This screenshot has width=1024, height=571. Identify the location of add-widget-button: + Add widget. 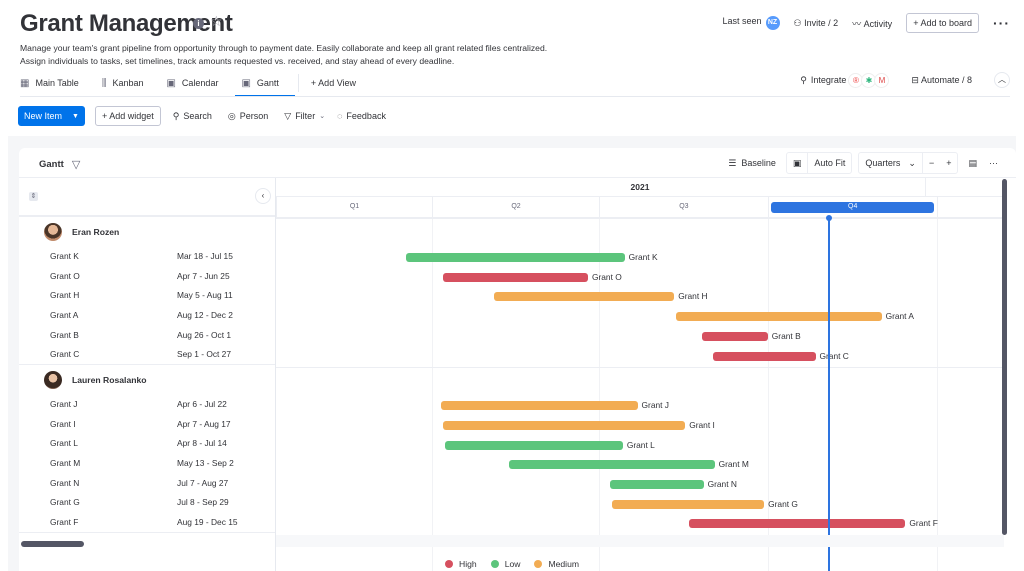
(127, 116).